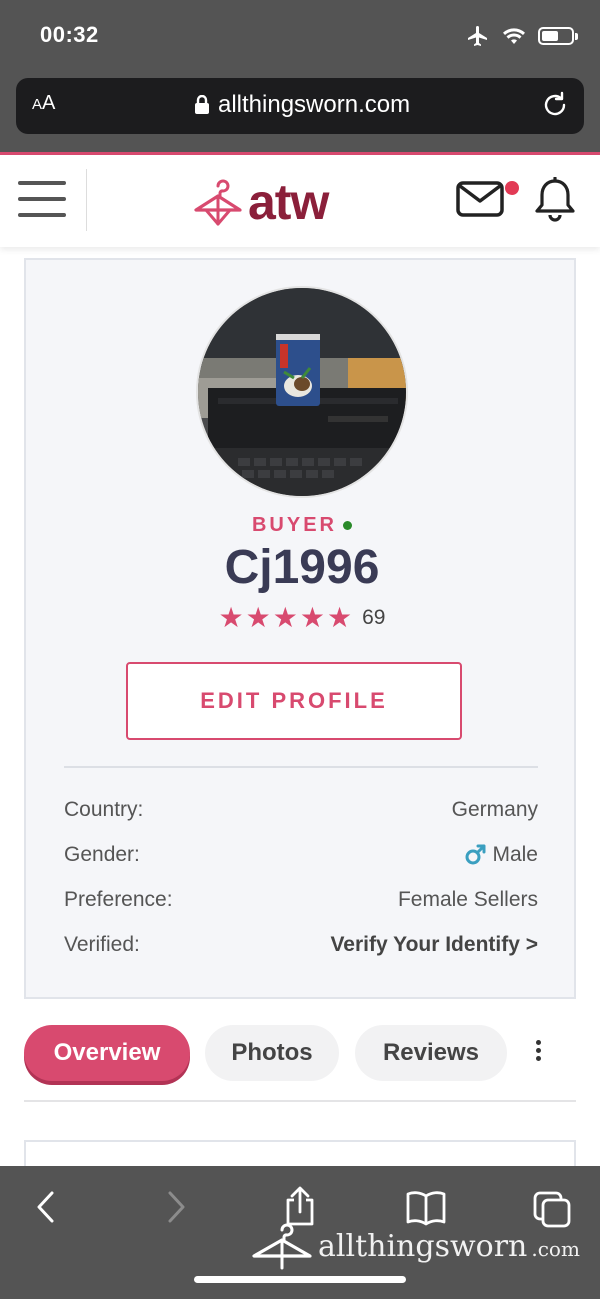  I want to click on detail-row-country: Country: Germany, so click(301, 810).